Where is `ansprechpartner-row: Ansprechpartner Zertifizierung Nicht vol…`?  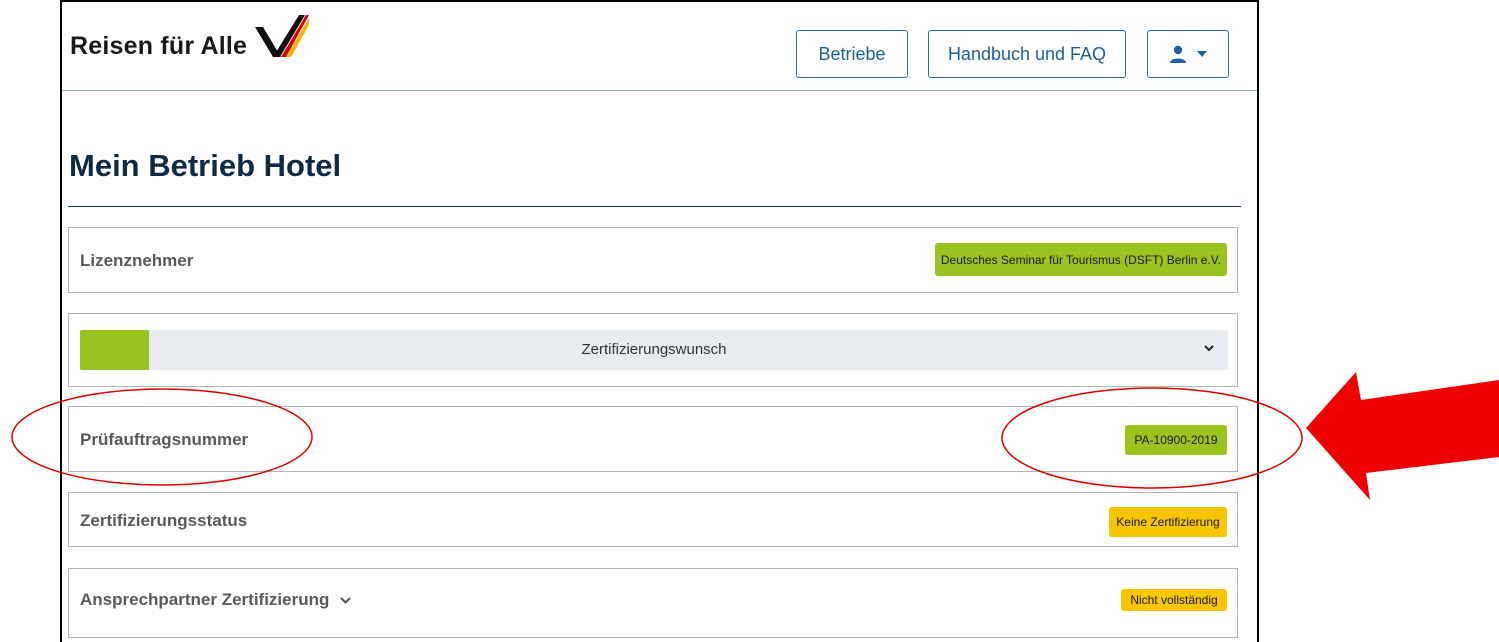
ansprechpartner-row: Ansprechpartner Zertifizierung Nicht vol… is located at coordinates (653, 603).